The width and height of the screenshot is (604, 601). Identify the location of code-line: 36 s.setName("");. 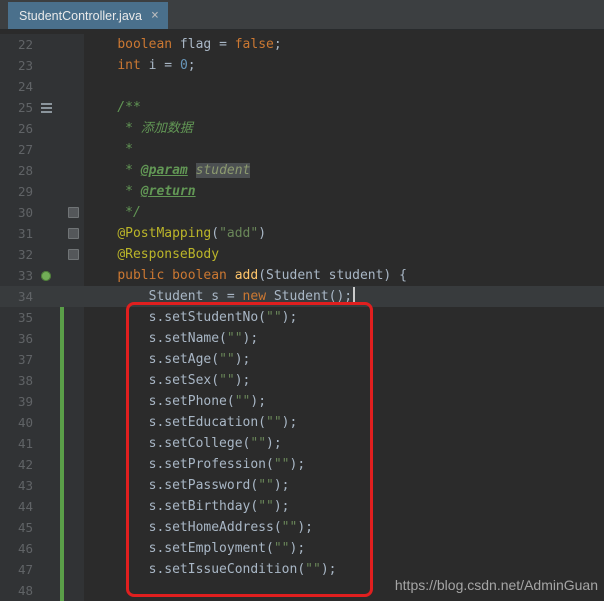
(302, 338).